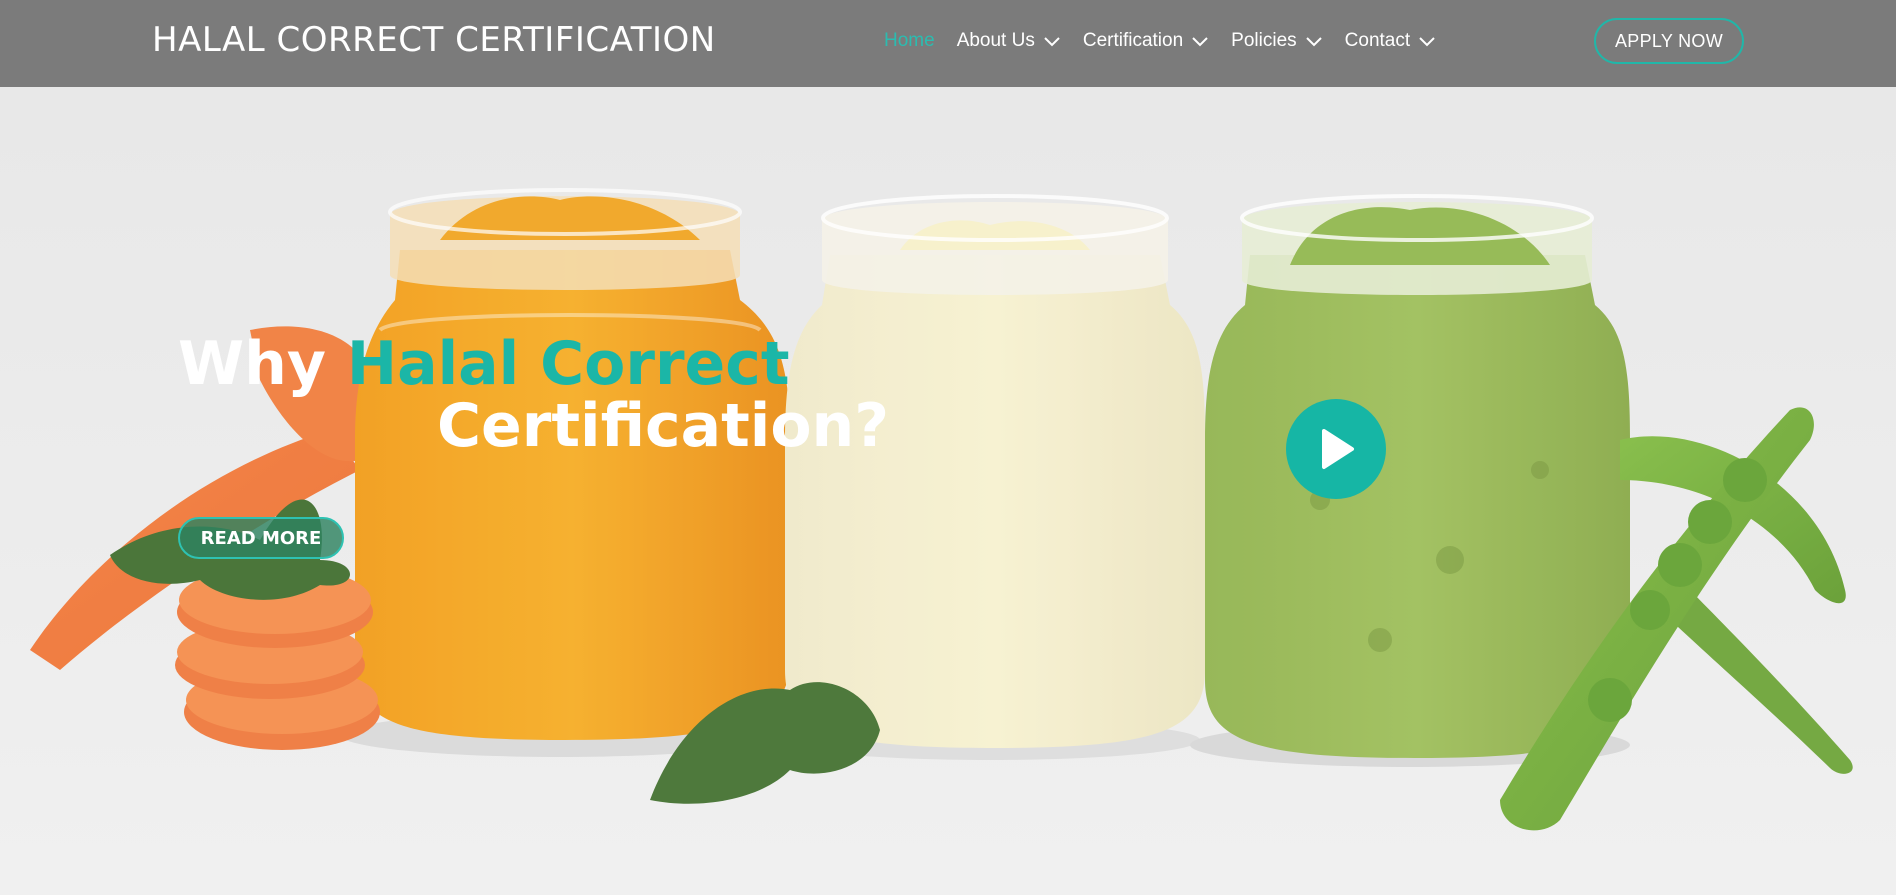 The width and height of the screenshot is (1896, 895). What do you see at coordinates (434, 40) in the screenshot?
I see `brand-logo-text: HALAL CORRECT CERTIFICATION` at bounding box center [434, 40].